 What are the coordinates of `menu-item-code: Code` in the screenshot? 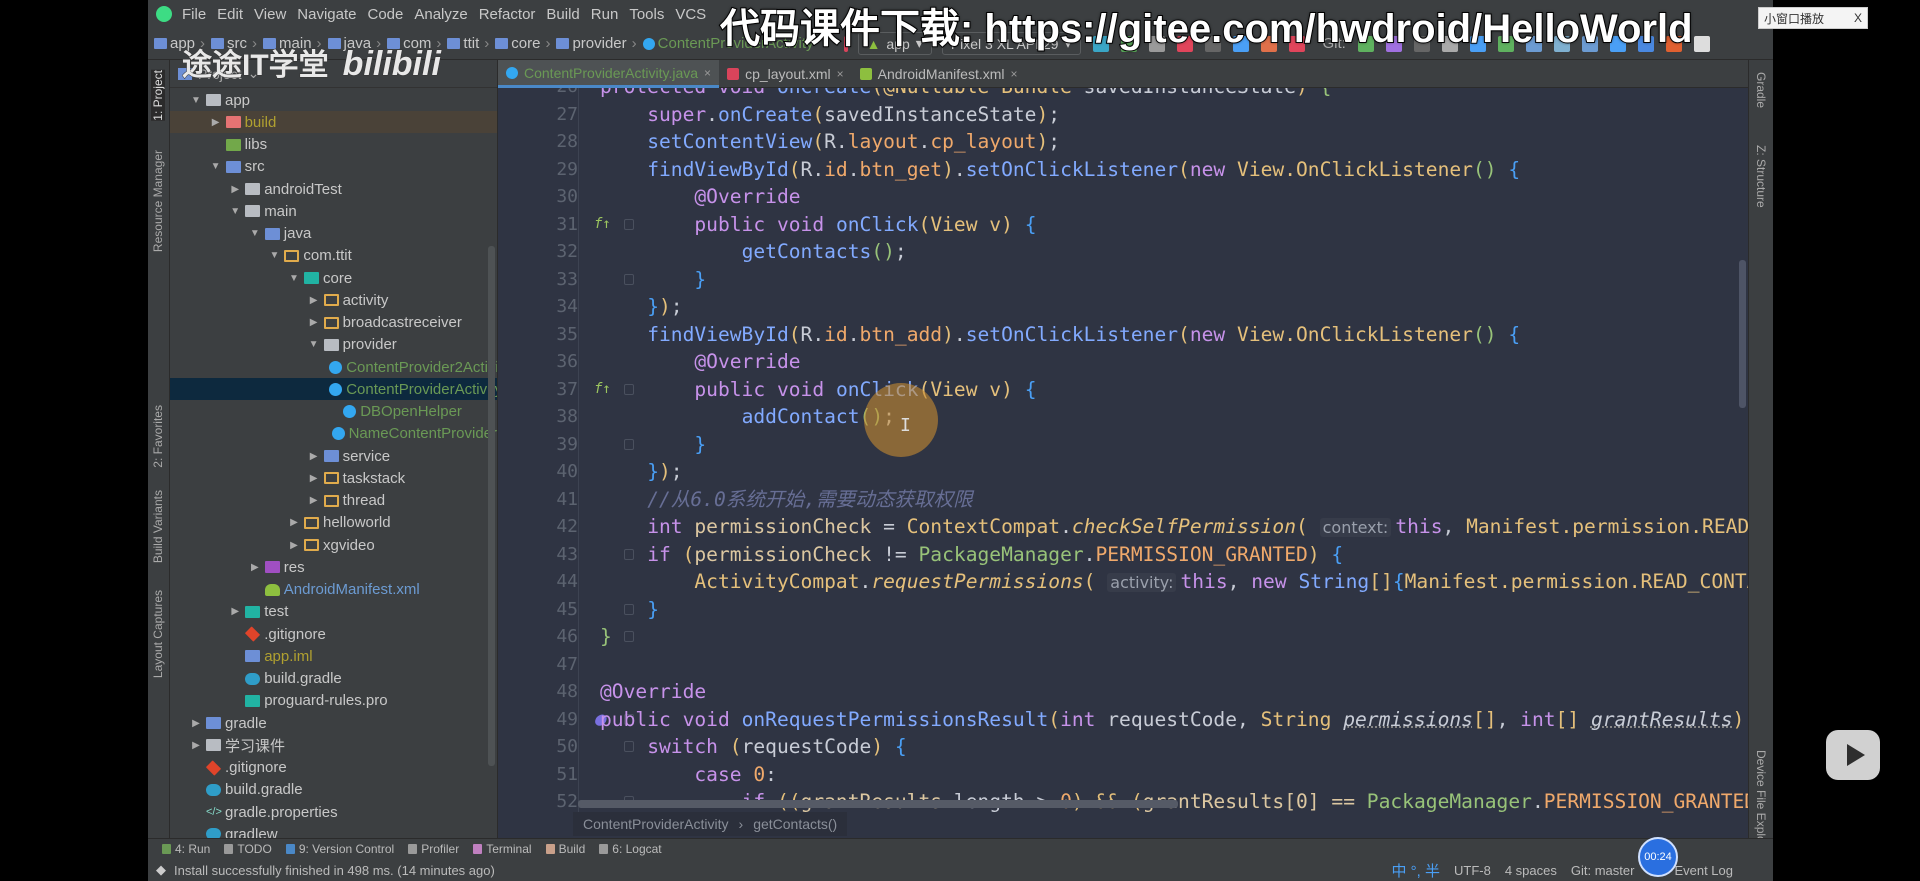 It's located at (385, 14).